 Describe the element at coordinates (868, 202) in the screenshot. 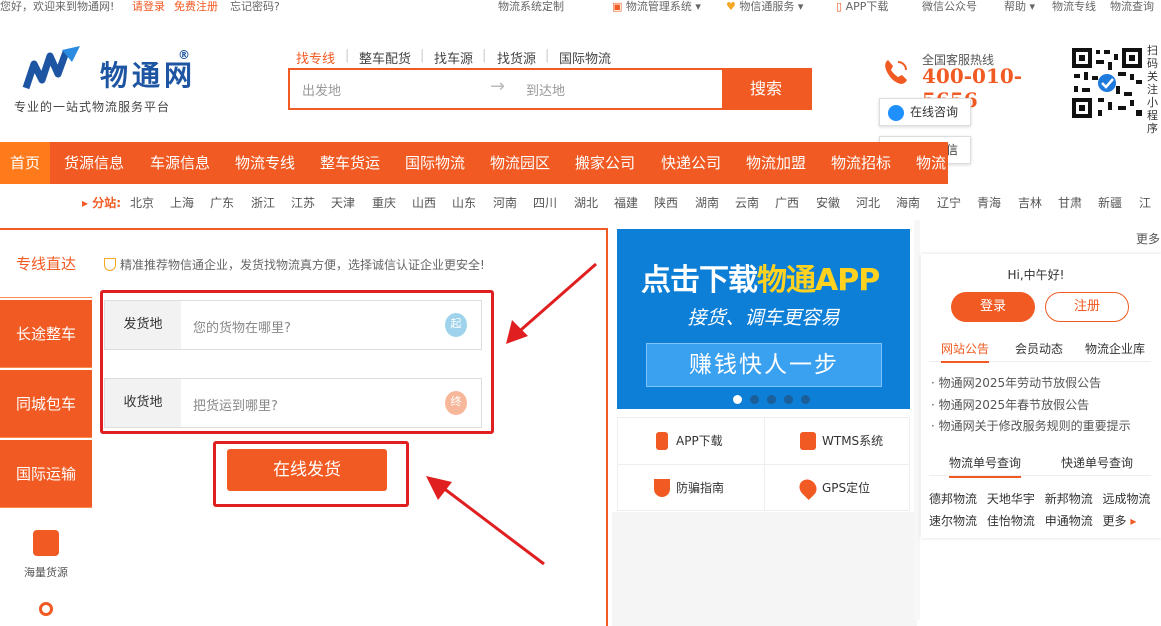

I see `station-hebei: 河北` at that location.